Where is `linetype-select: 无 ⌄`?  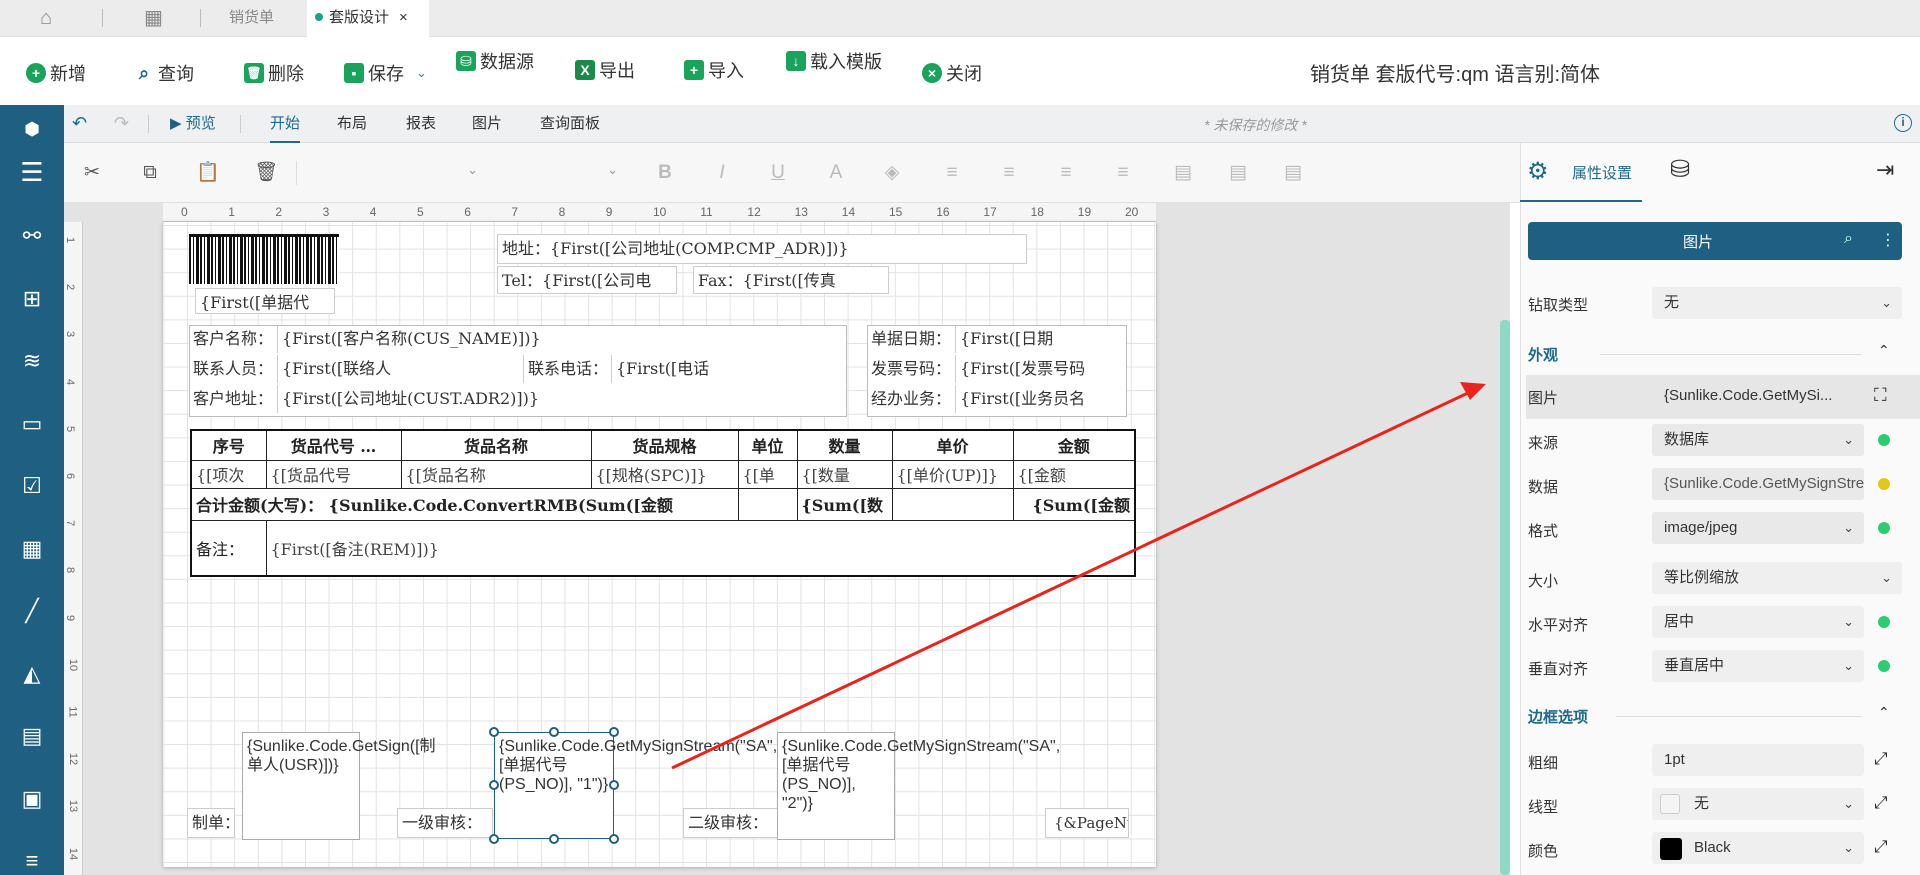 linetype-select: 无 ⌄ is located at coordinates (1758, 804).